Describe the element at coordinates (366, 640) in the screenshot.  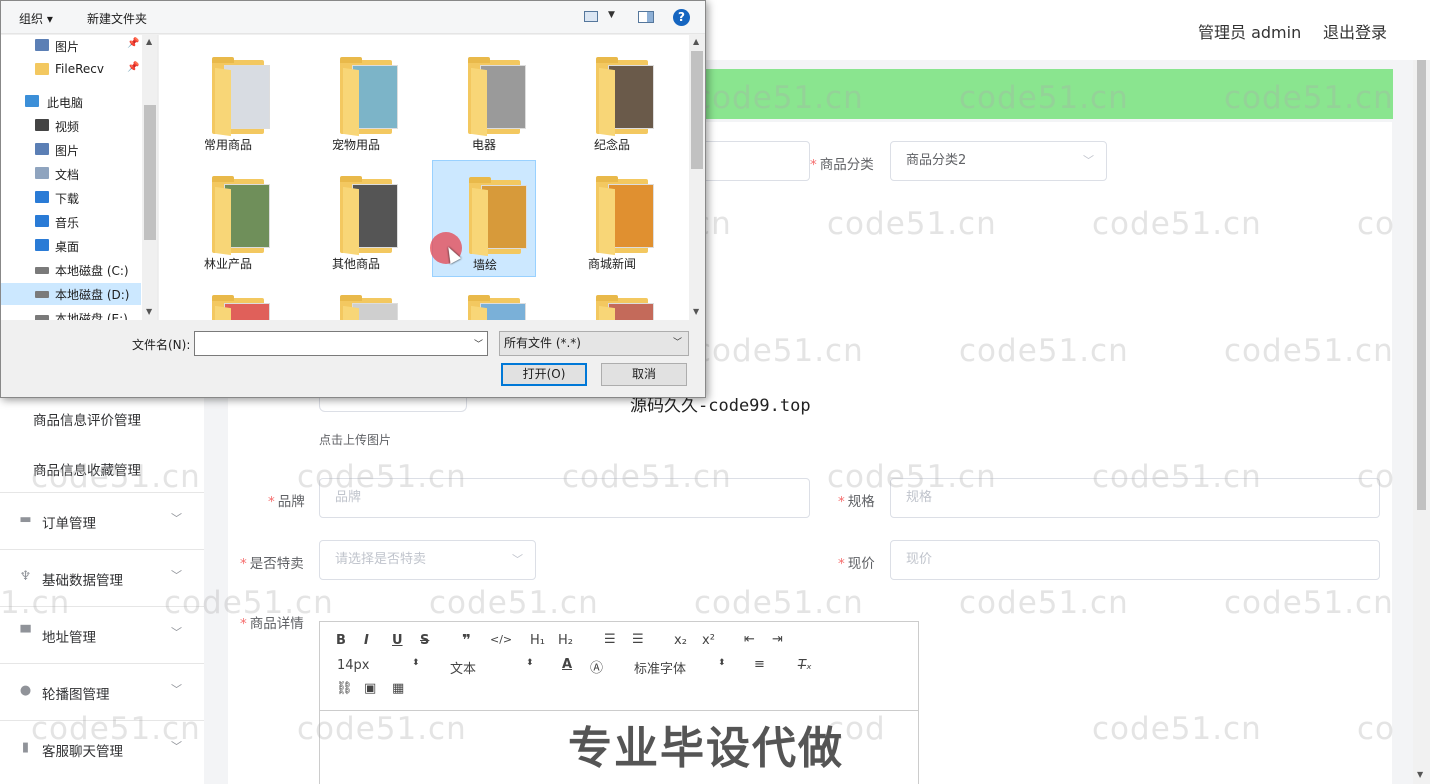
I see `italic-icon: I` at that location.